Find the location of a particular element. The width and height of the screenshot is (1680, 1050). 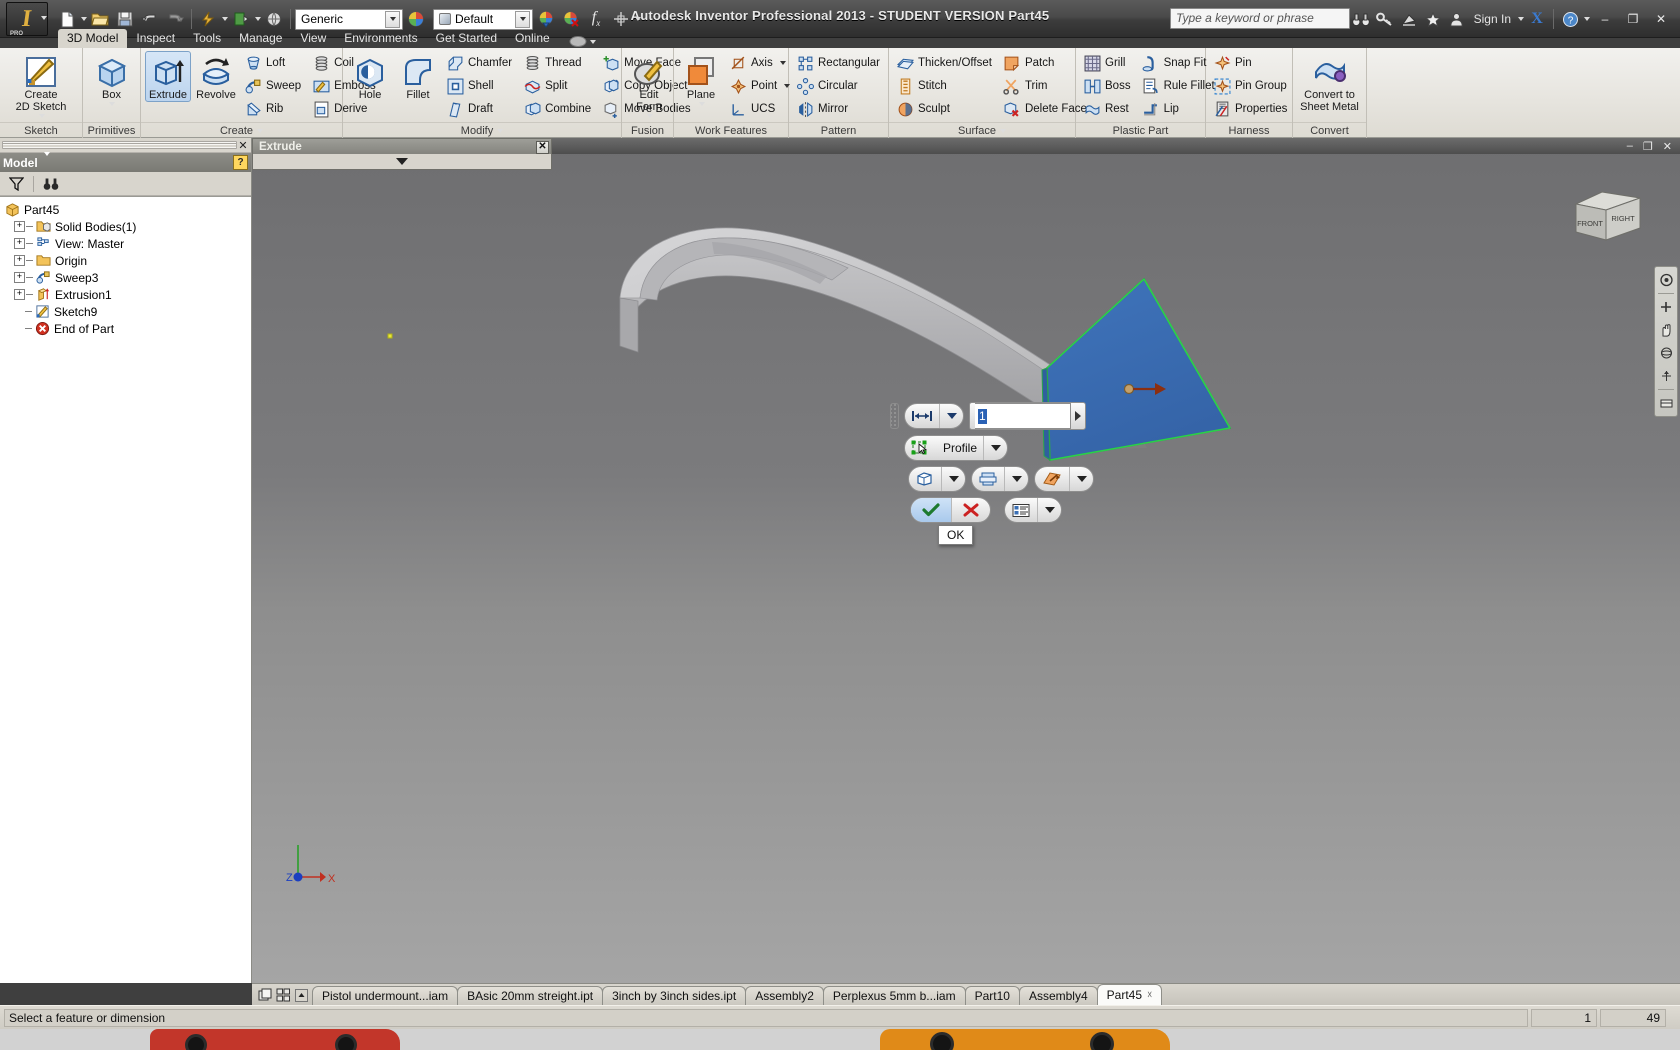

find-binoculars-icon is located at coordinates (51, 184).